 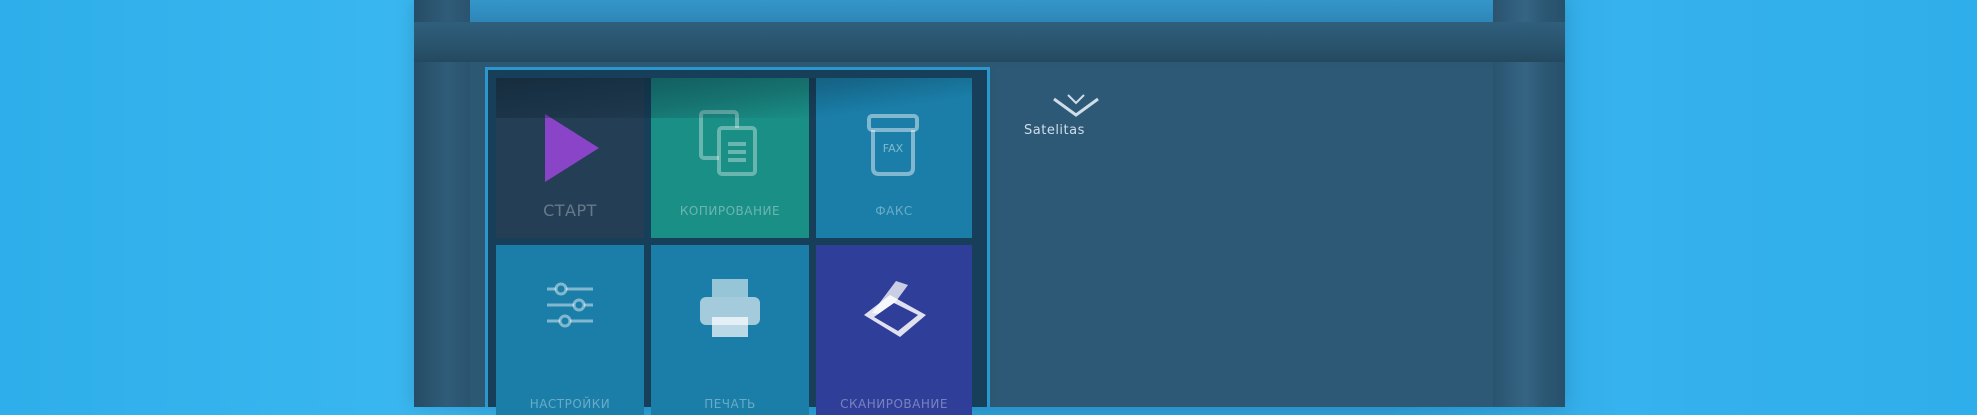 I want to click on play-icon, so click(x=570, y=150).